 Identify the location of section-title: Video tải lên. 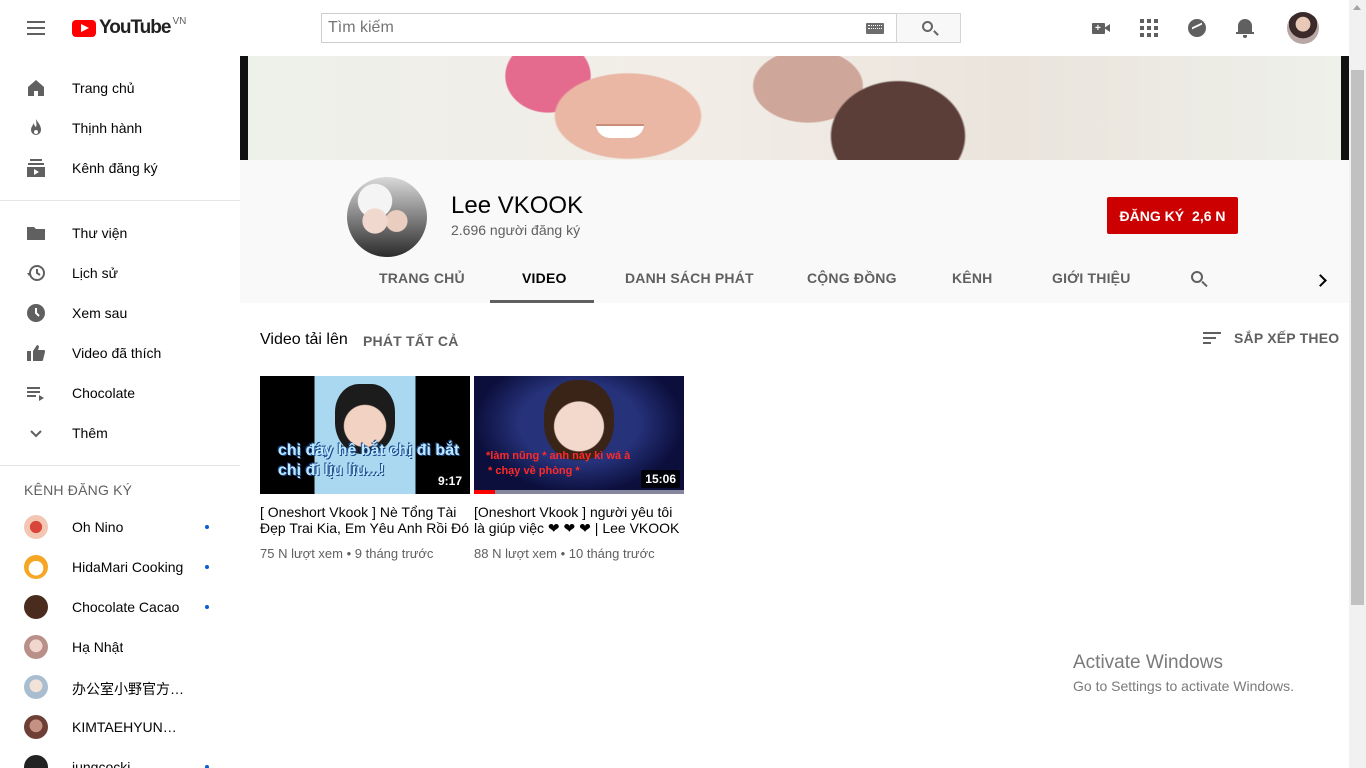
(304, 339).